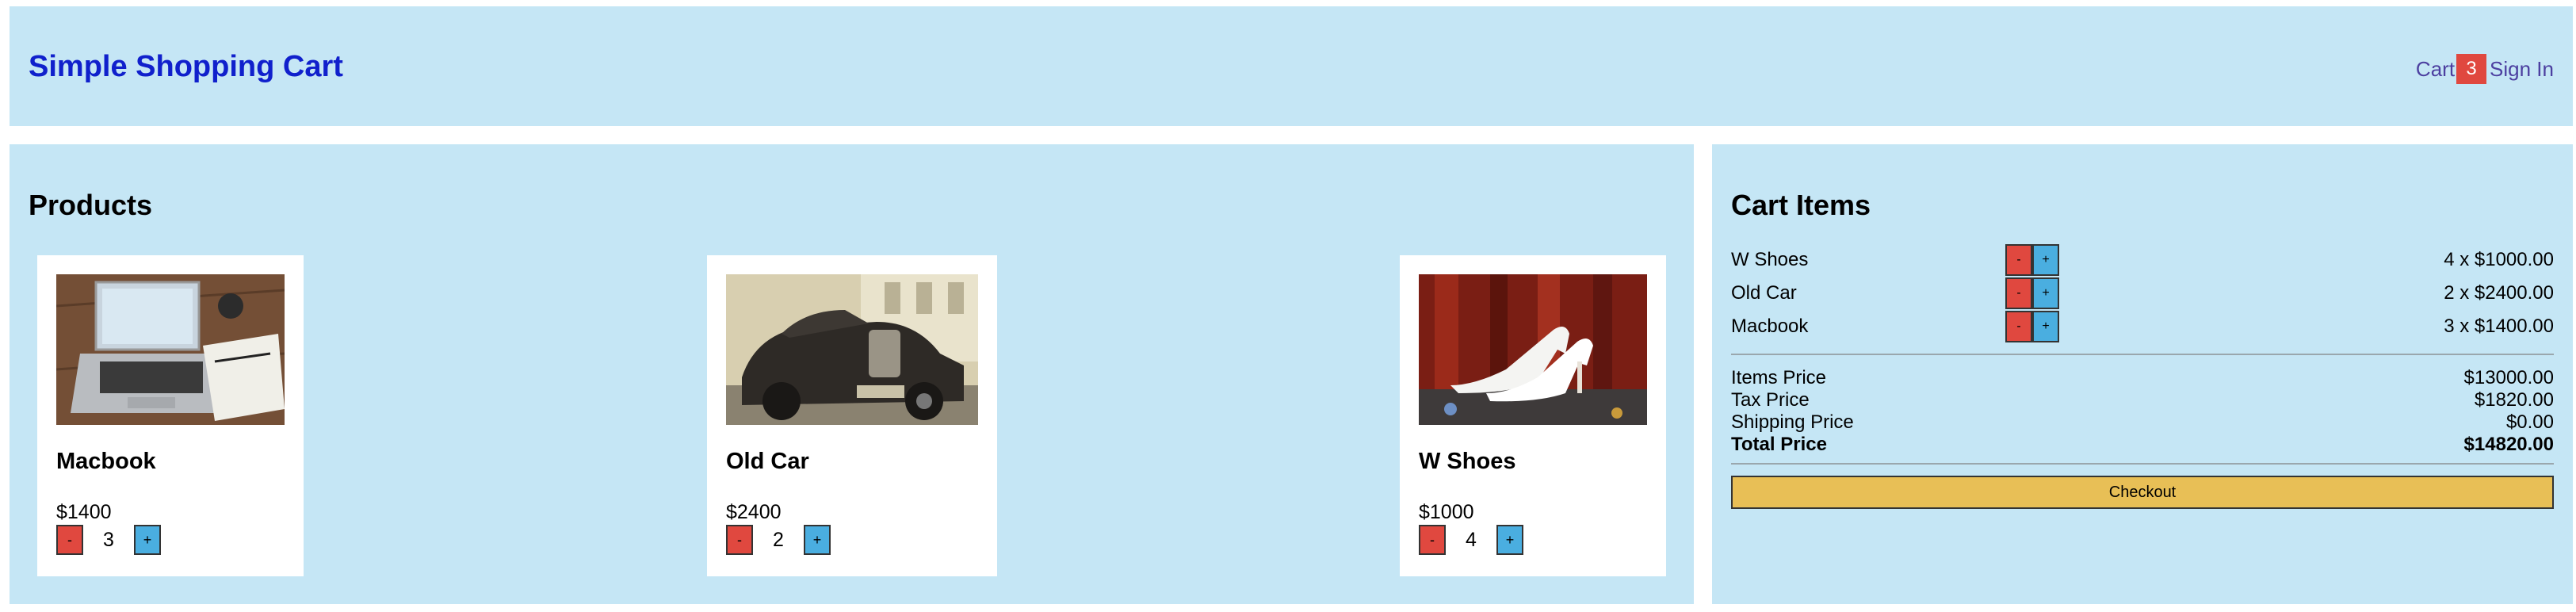  I want to click on quantity-value: 2, so click(778, 539).